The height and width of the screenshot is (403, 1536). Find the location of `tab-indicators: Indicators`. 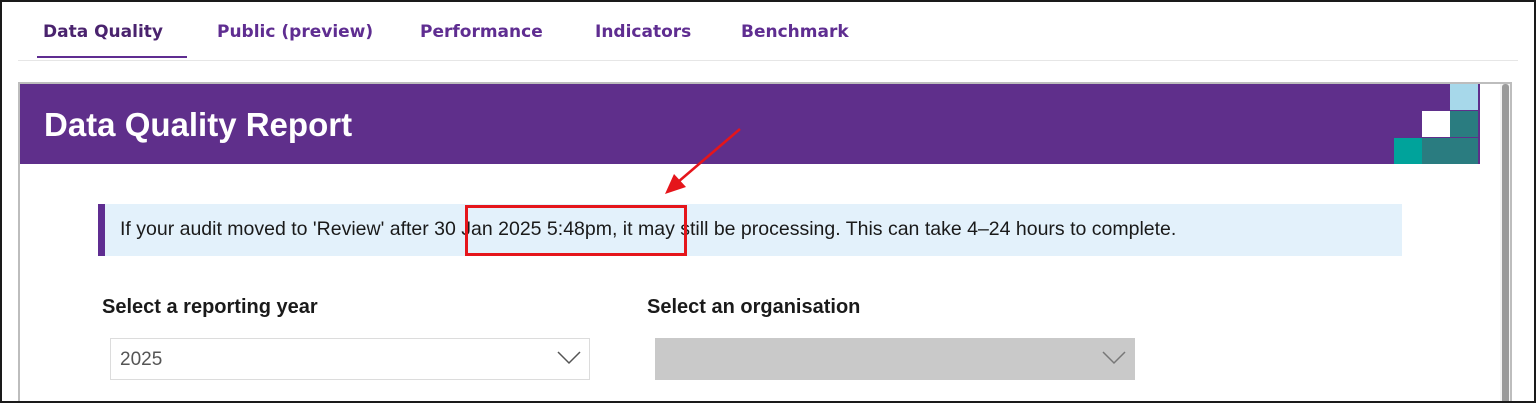

tab-indicators: Indicators is located at coordinates (643, 32).